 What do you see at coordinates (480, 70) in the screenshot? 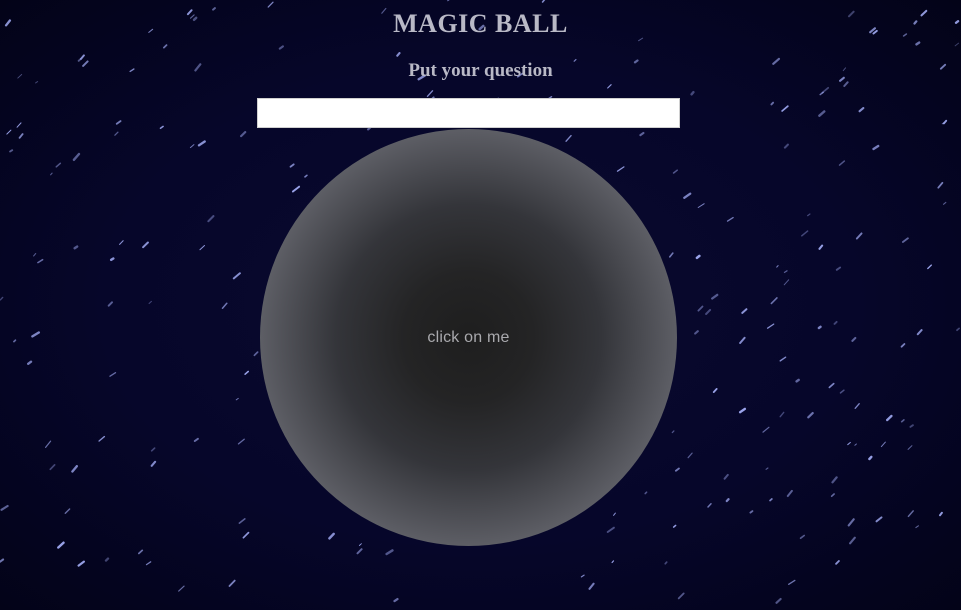
I see `question-prompt: Put your question` at bounding box center [480, 70].